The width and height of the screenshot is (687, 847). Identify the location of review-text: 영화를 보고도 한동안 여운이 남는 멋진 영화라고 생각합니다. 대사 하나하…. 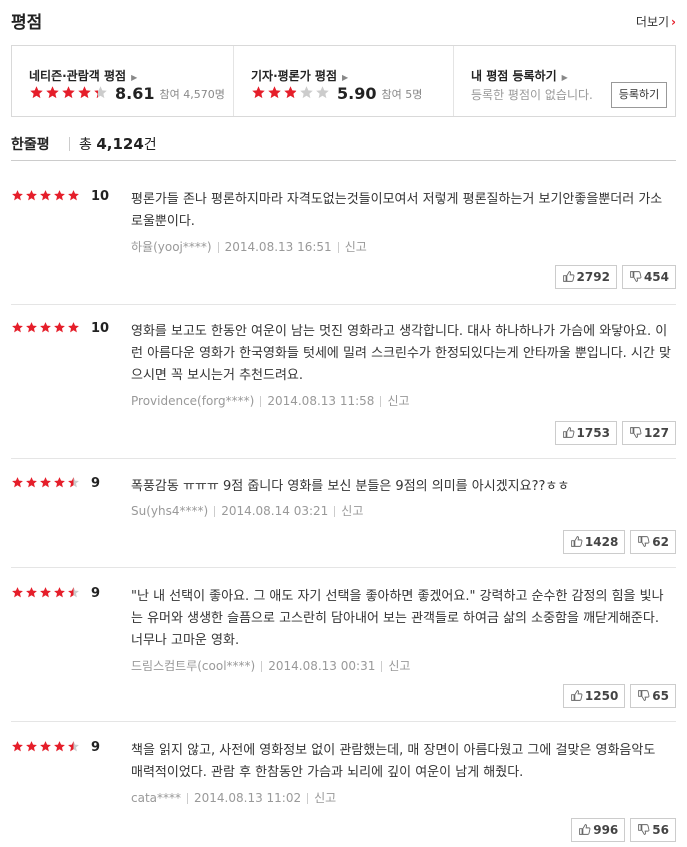
(401, 353).